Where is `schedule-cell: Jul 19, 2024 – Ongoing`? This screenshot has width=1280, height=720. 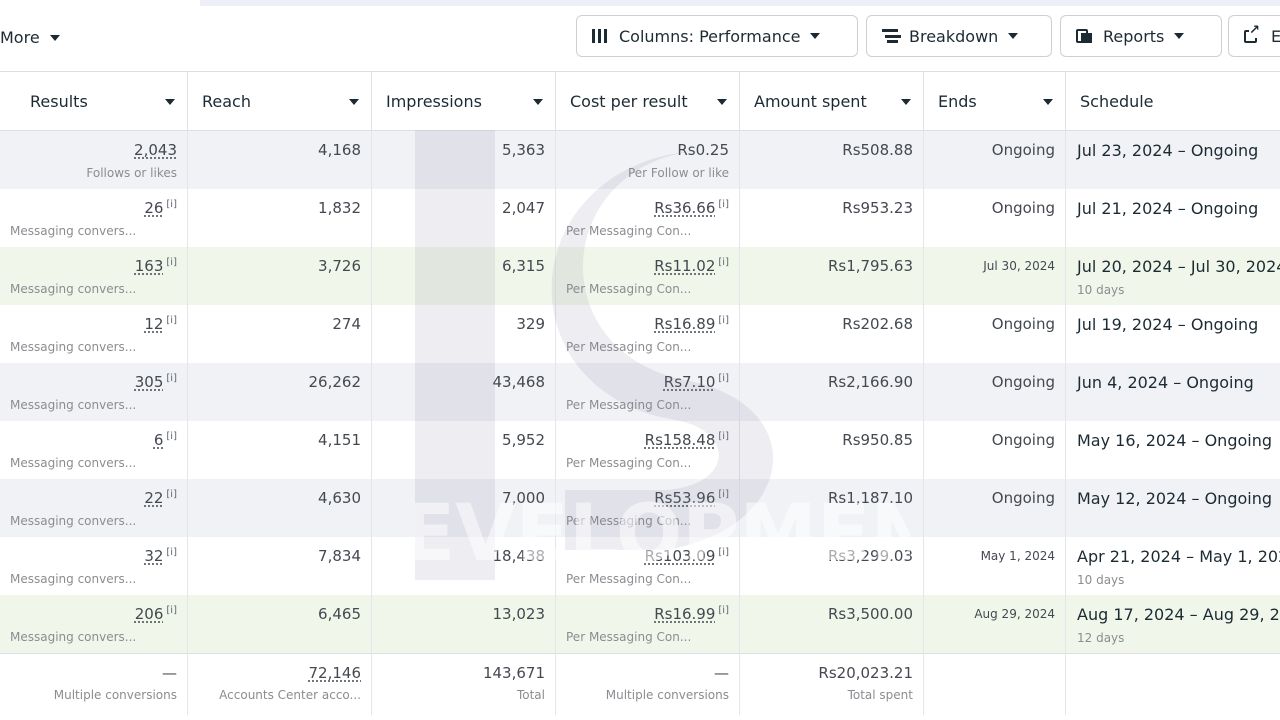
schedule-cell: Jul 19, 2024 – Ongoing is located at coordinates (1173, 334).